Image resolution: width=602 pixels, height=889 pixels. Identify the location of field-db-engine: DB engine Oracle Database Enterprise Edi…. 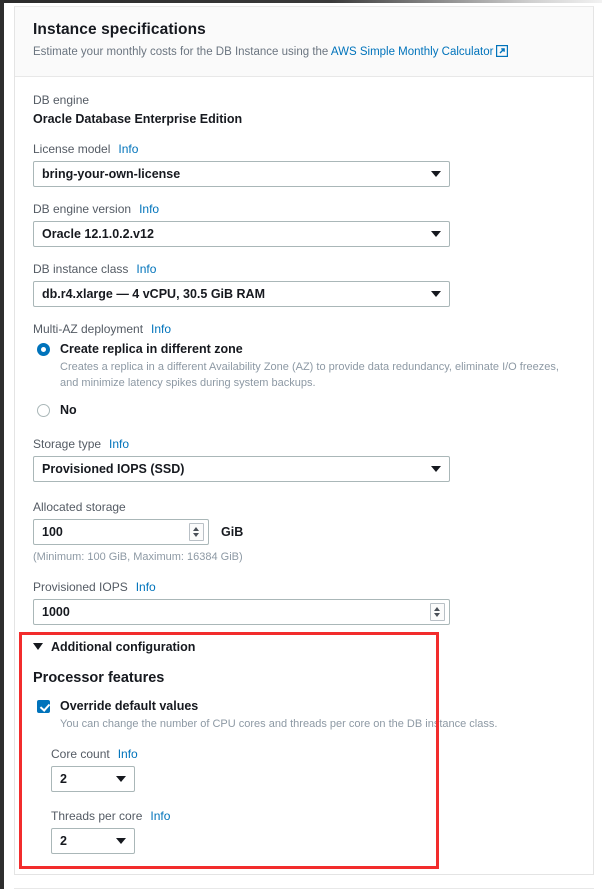
(304, 109).